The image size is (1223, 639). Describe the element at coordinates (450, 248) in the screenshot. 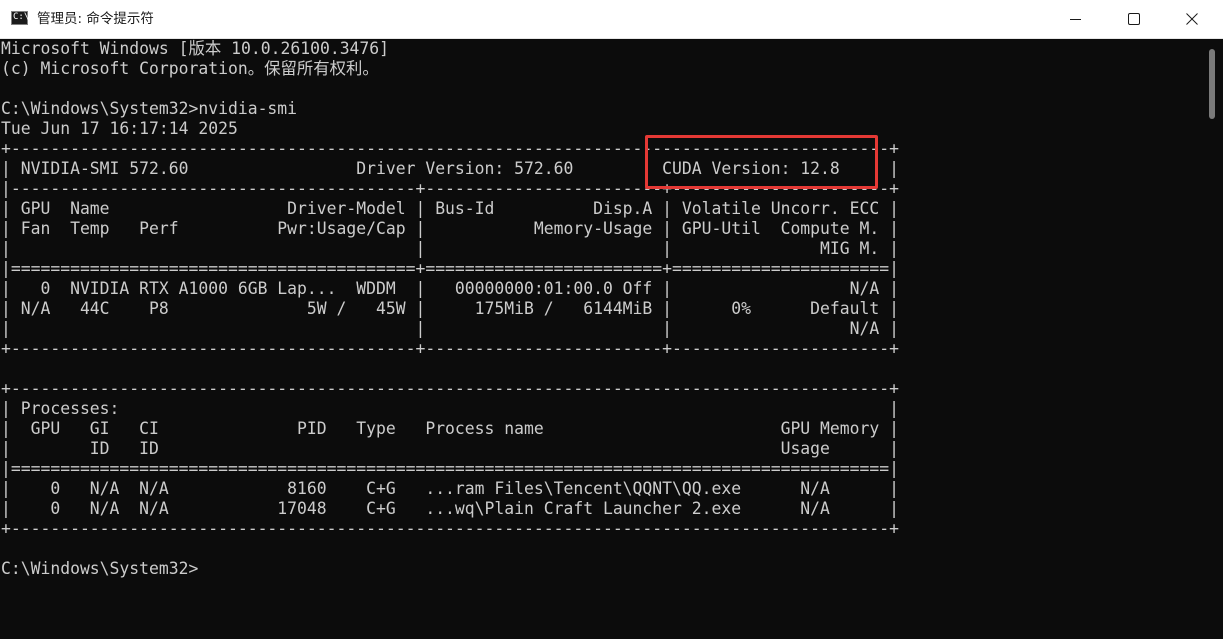

I see `console-line: | | | MIG M. |` at that location.